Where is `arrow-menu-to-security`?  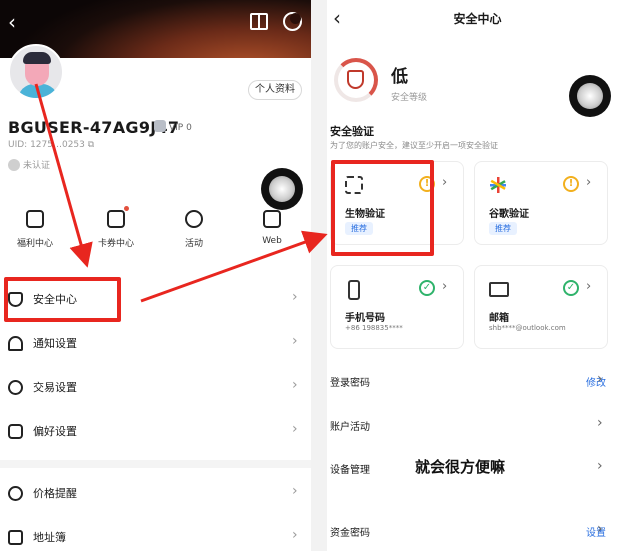
arrow-menu-to-security is located at coordinates (234, 266).